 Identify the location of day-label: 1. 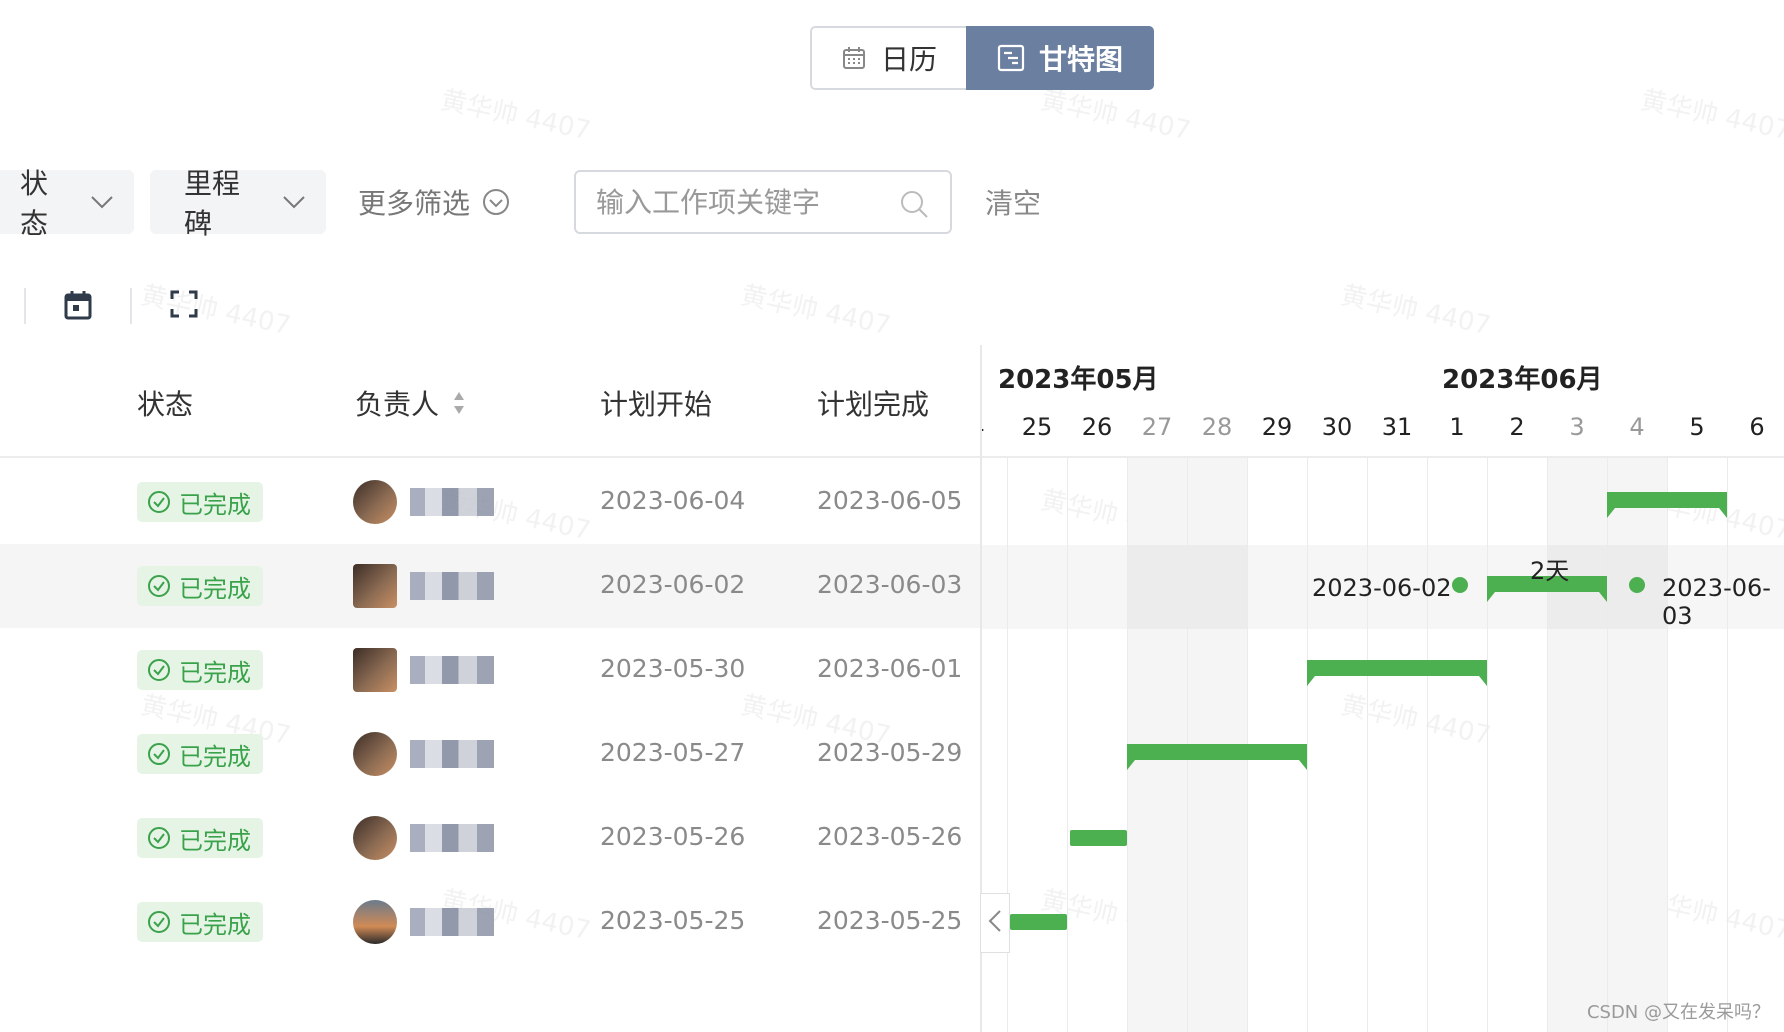
(1457, 427).